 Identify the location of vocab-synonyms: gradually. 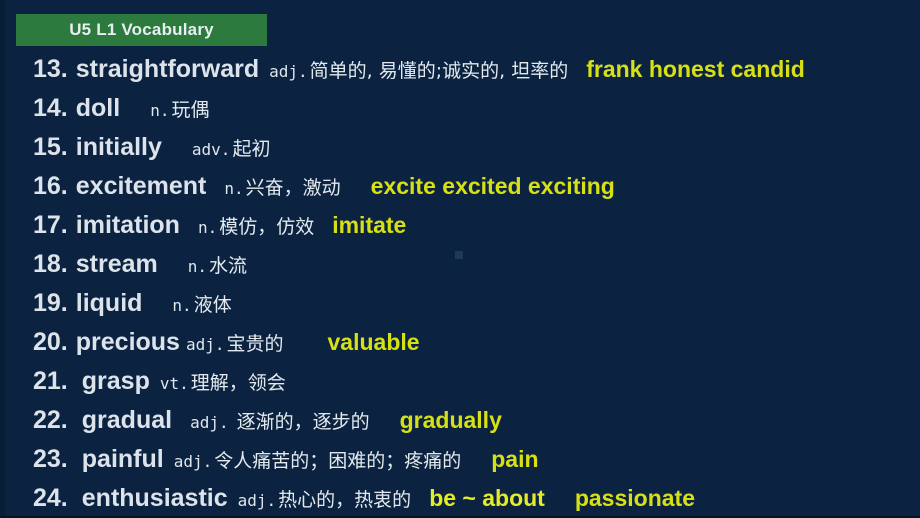
(450, 420).